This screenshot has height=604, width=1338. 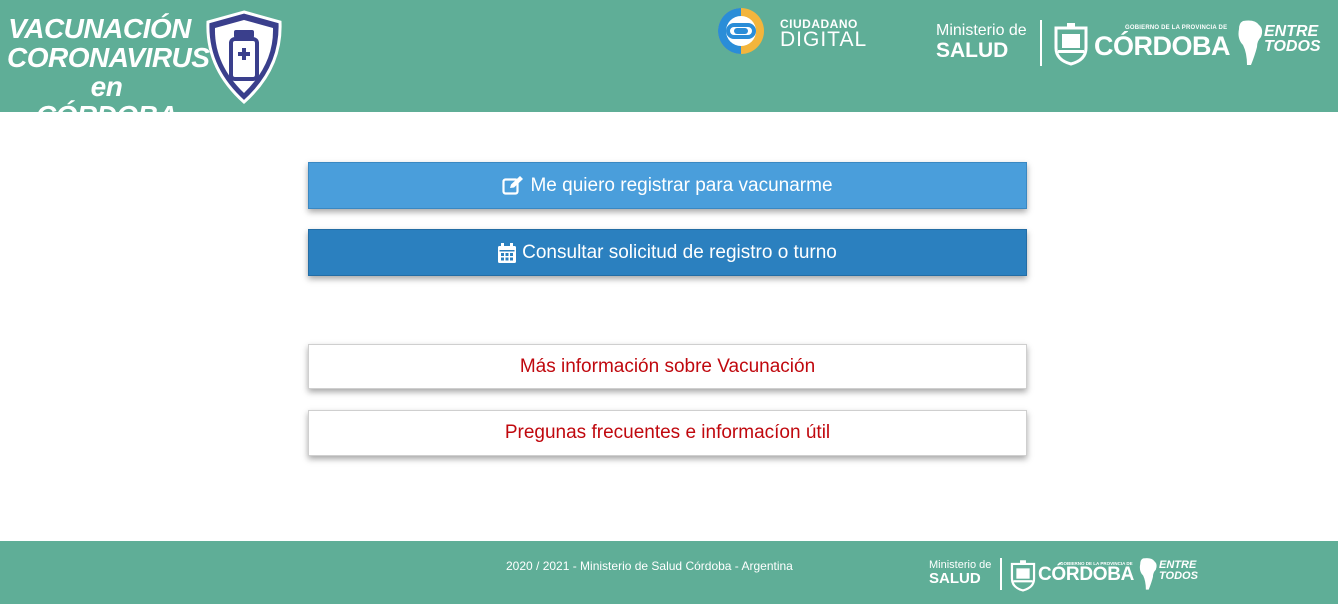 I want to click on faq-button: Pregunas frecuentes e informacíon útil, so click(x=667, y=433).